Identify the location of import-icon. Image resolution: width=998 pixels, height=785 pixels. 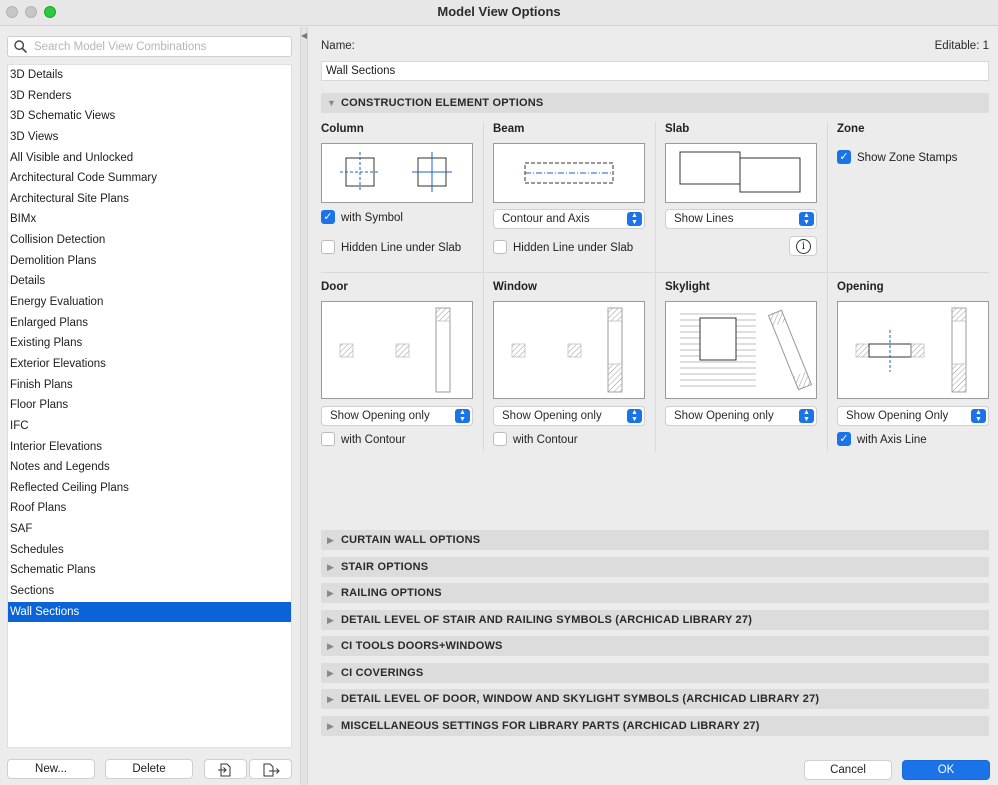
(223, 770).